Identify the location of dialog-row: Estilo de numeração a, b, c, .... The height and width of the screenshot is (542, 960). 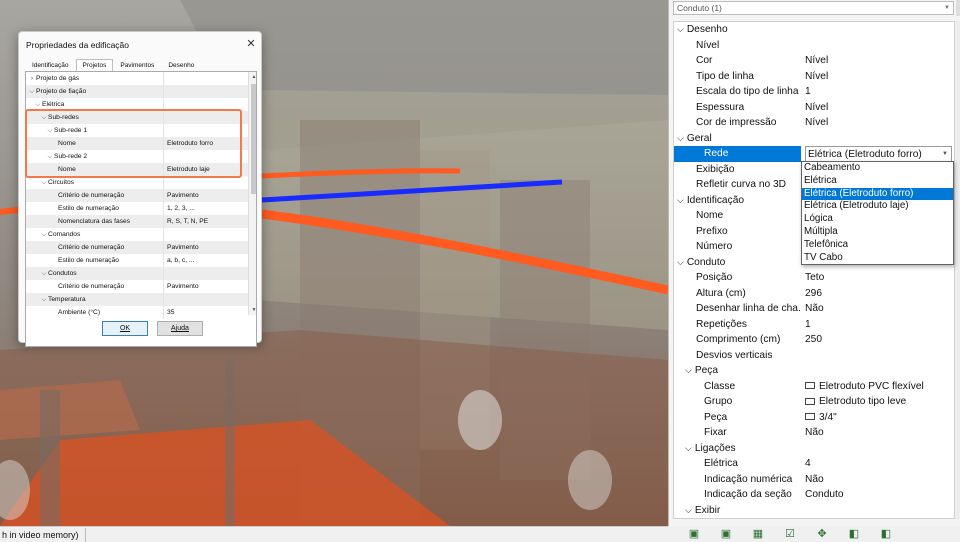
(137, 260).